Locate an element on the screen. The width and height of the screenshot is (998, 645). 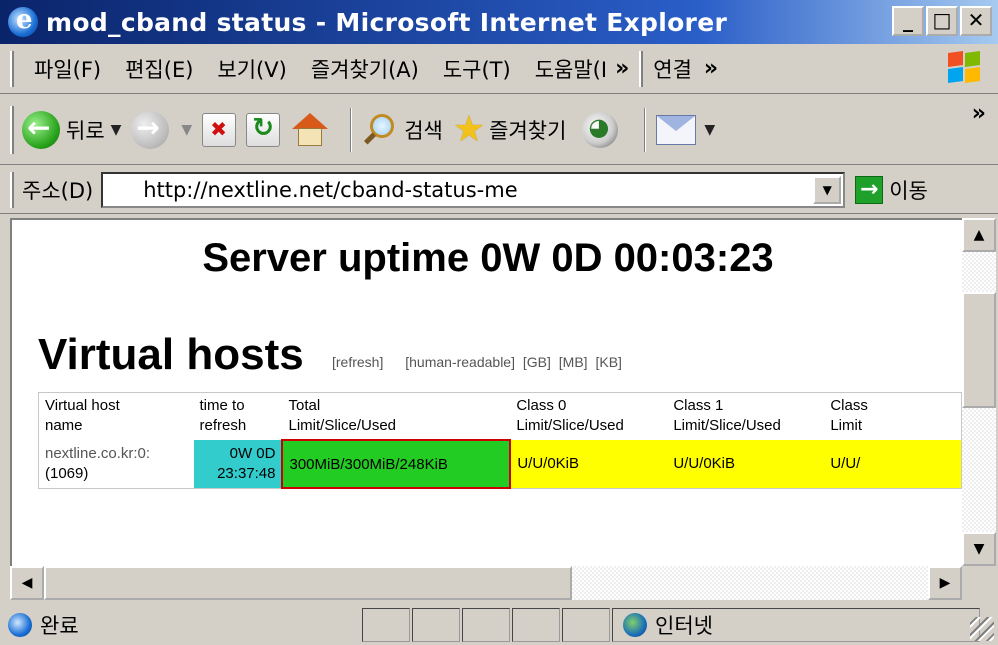
total-usage-cell: 300MiB/300MiB/248KiB is located at coordinates (396, 464).